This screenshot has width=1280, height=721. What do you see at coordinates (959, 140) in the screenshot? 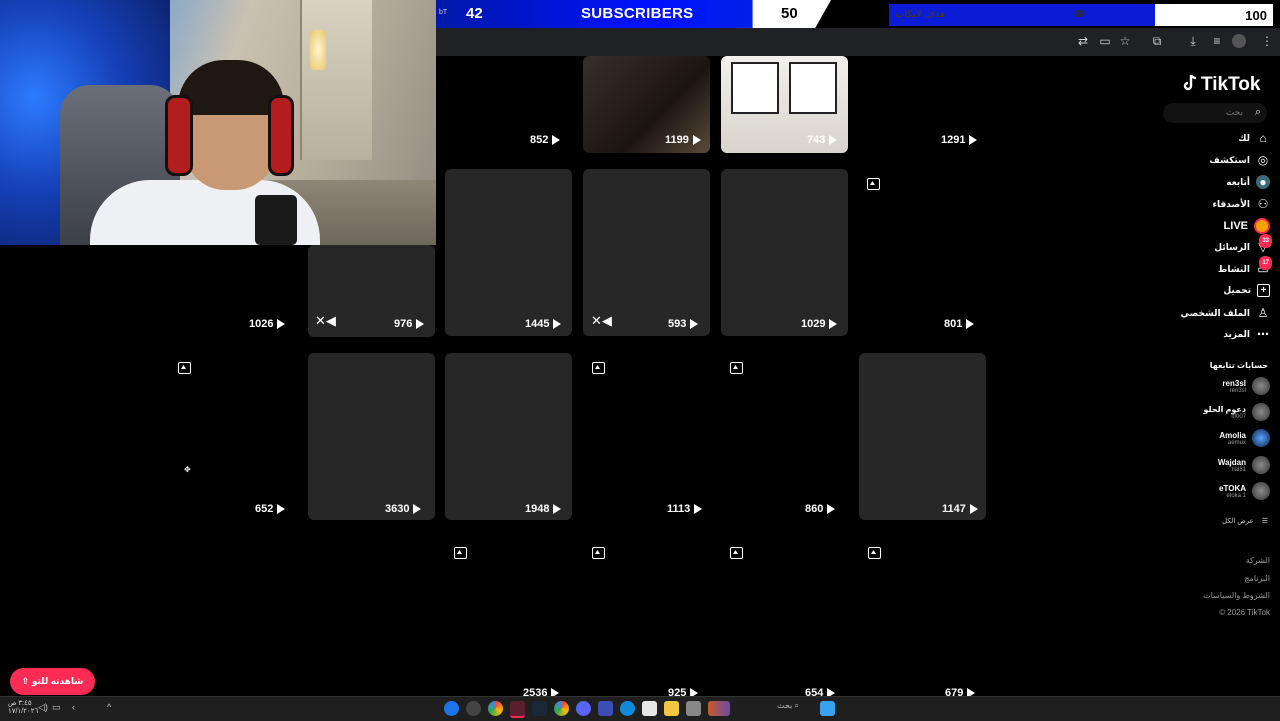
I see `view-count: 1291` at bounding box center [959, 140].